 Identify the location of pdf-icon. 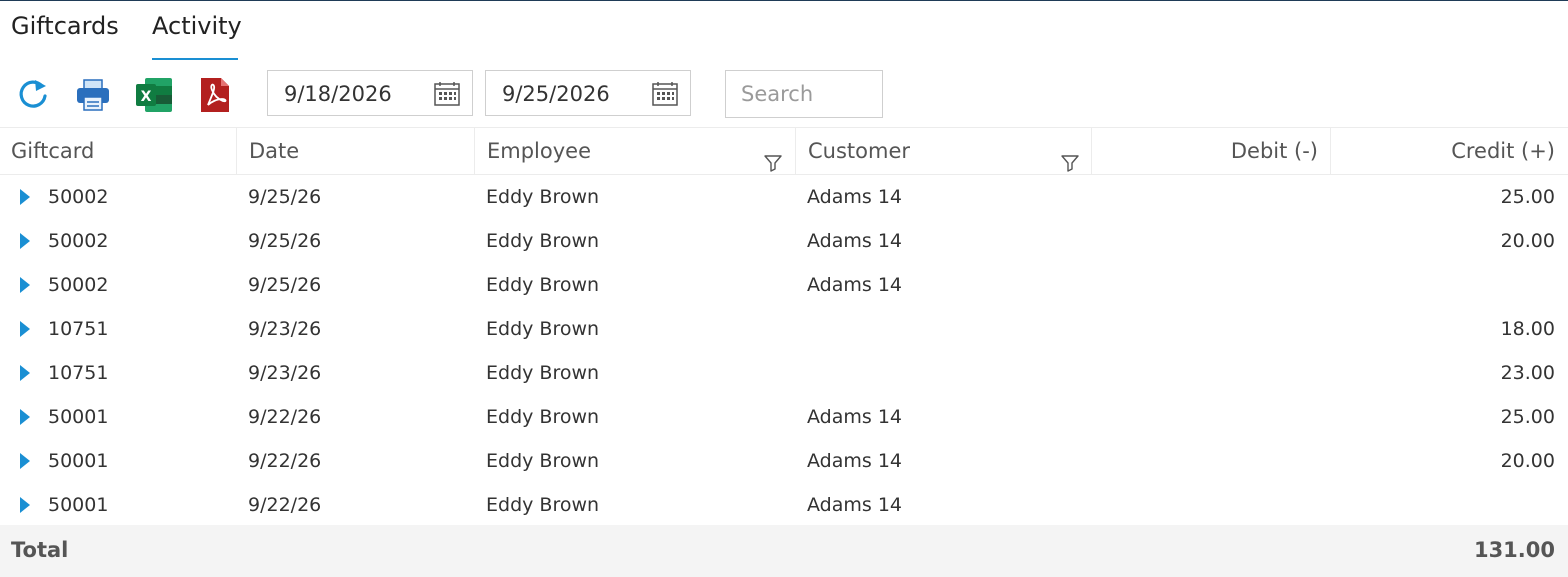
(215, 95).